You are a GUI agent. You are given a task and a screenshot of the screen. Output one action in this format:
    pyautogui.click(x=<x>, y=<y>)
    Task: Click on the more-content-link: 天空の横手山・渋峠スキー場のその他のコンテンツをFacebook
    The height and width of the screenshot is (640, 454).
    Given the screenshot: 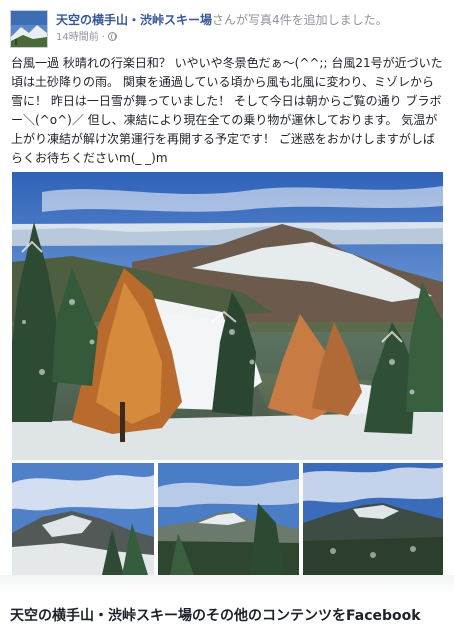 What is the action you would take?
    pyautogui.click(x=232, y=616)
    